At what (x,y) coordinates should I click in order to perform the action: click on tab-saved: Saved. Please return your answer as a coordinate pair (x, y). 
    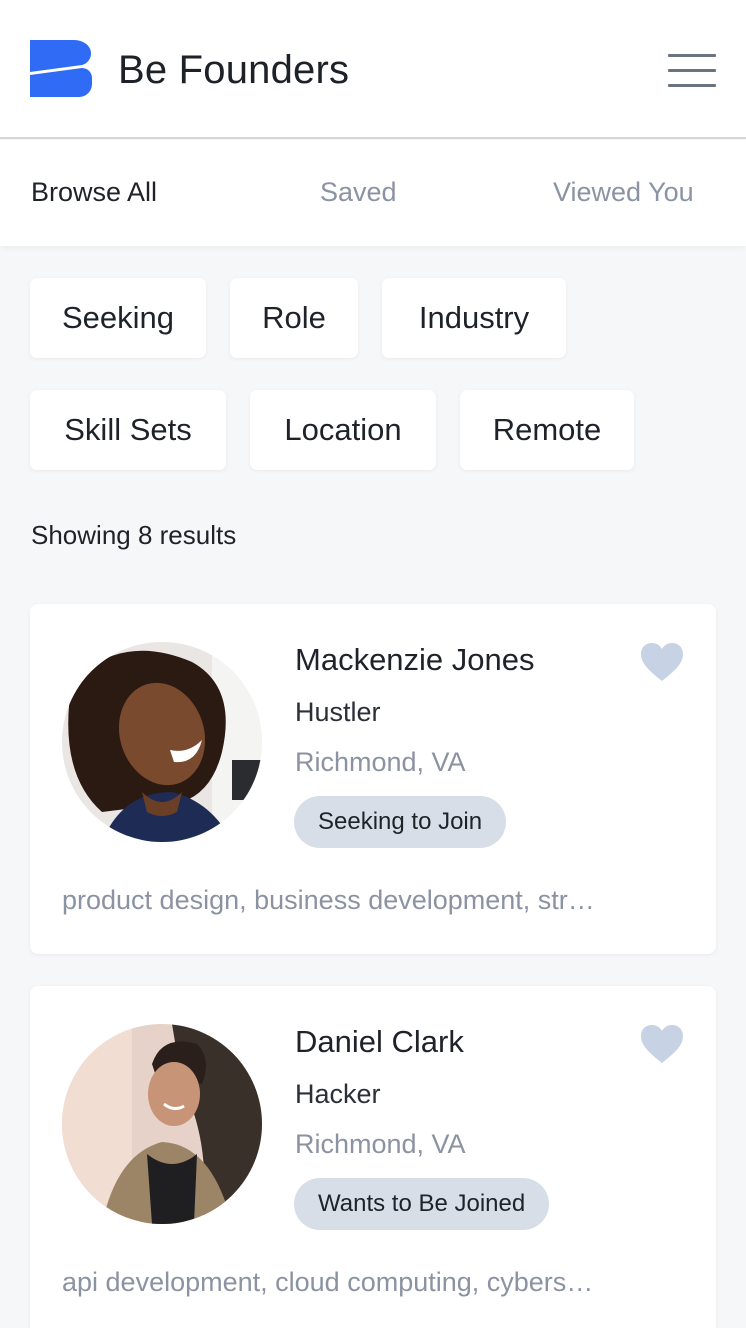
    Looking at the image, I should click on (358, 192).